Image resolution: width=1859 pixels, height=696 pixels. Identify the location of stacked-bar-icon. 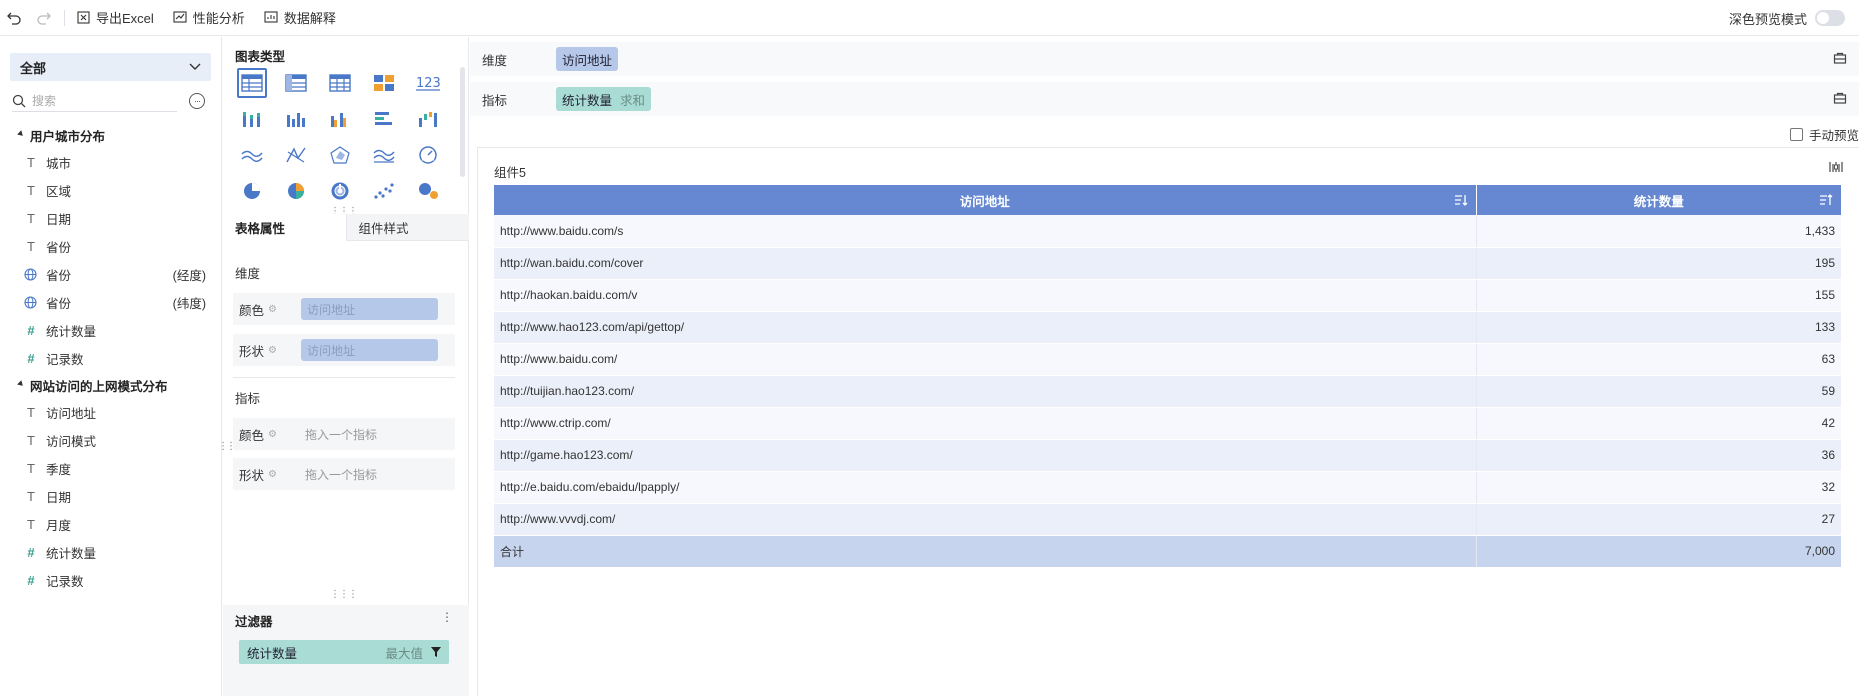
(252, 119).